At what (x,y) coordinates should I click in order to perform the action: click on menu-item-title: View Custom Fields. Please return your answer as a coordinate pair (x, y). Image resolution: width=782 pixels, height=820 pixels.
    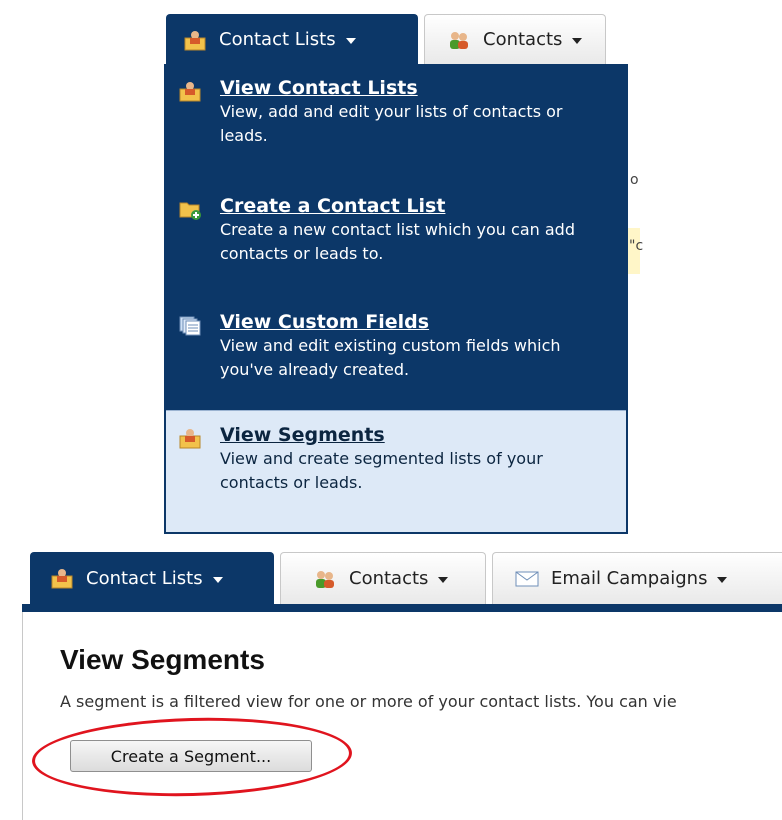
    Looking at the image, I should click on (423, 322).